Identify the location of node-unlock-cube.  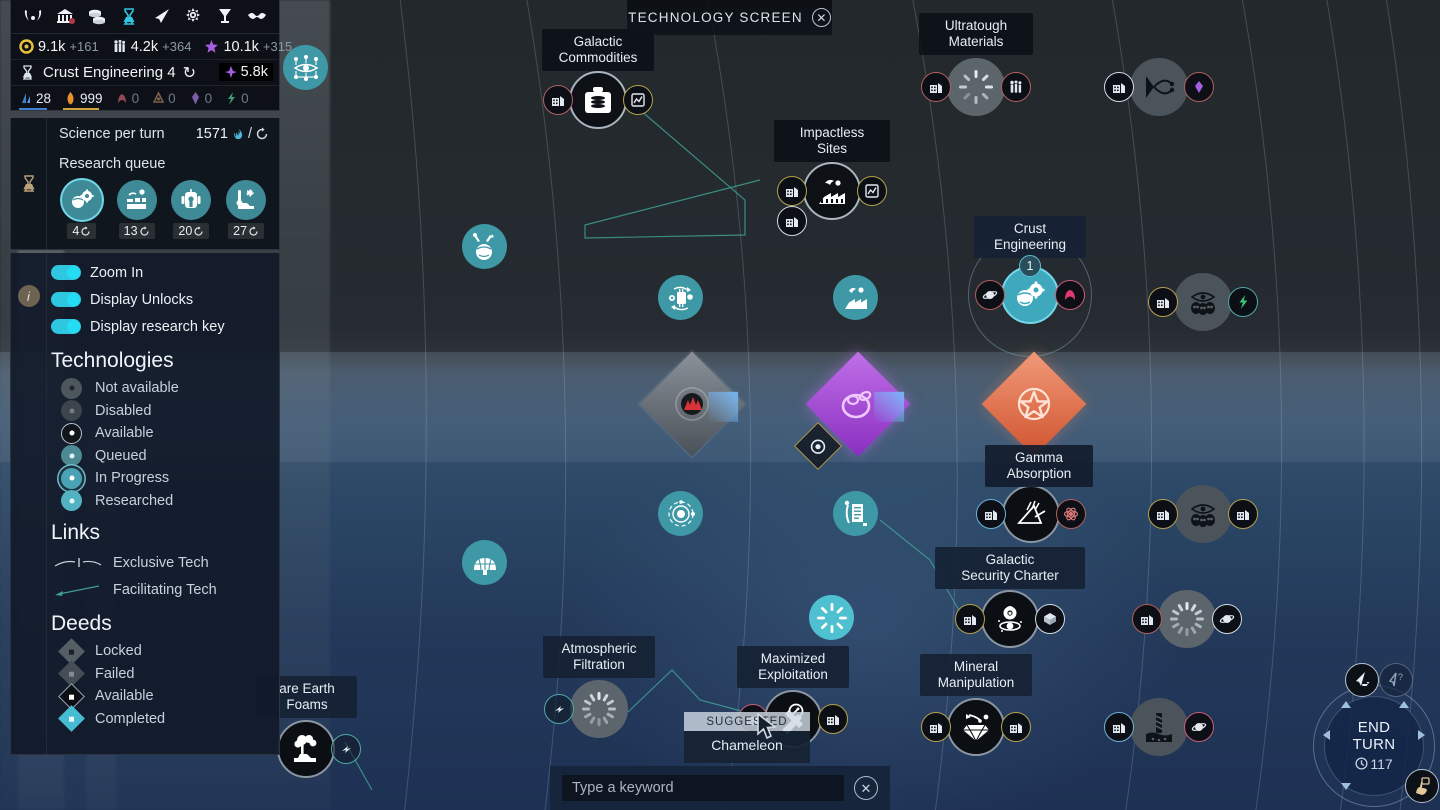
(1050, 619).